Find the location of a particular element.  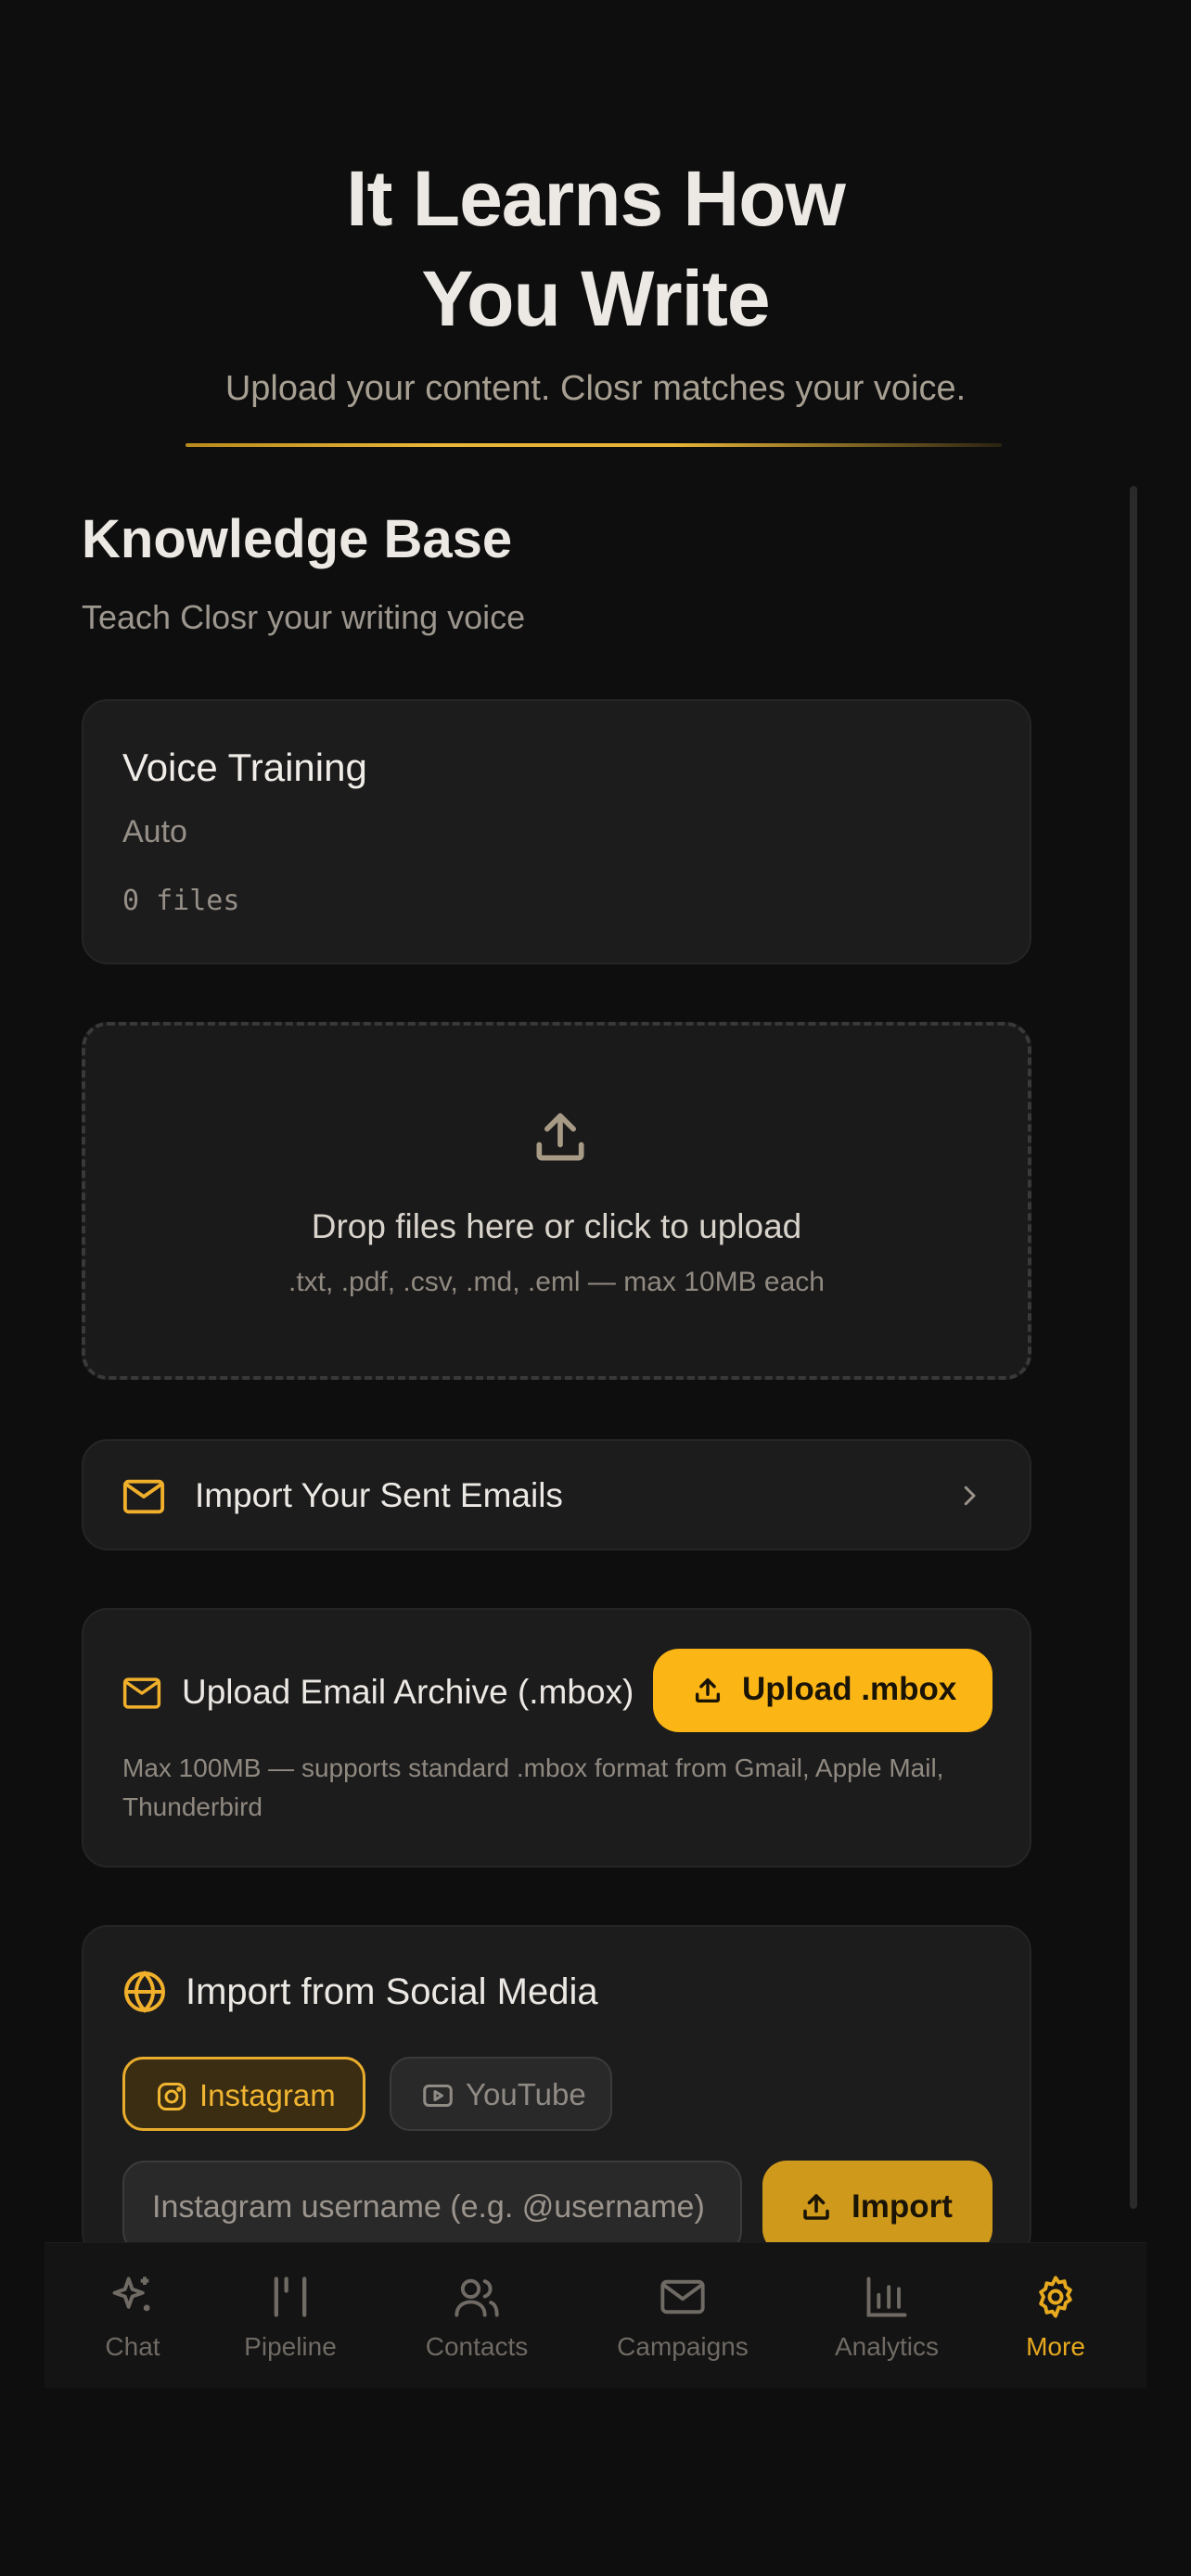

mbox-upload-label: Upload Email Archive (.mbox) is located at coordinates (408, 1692).